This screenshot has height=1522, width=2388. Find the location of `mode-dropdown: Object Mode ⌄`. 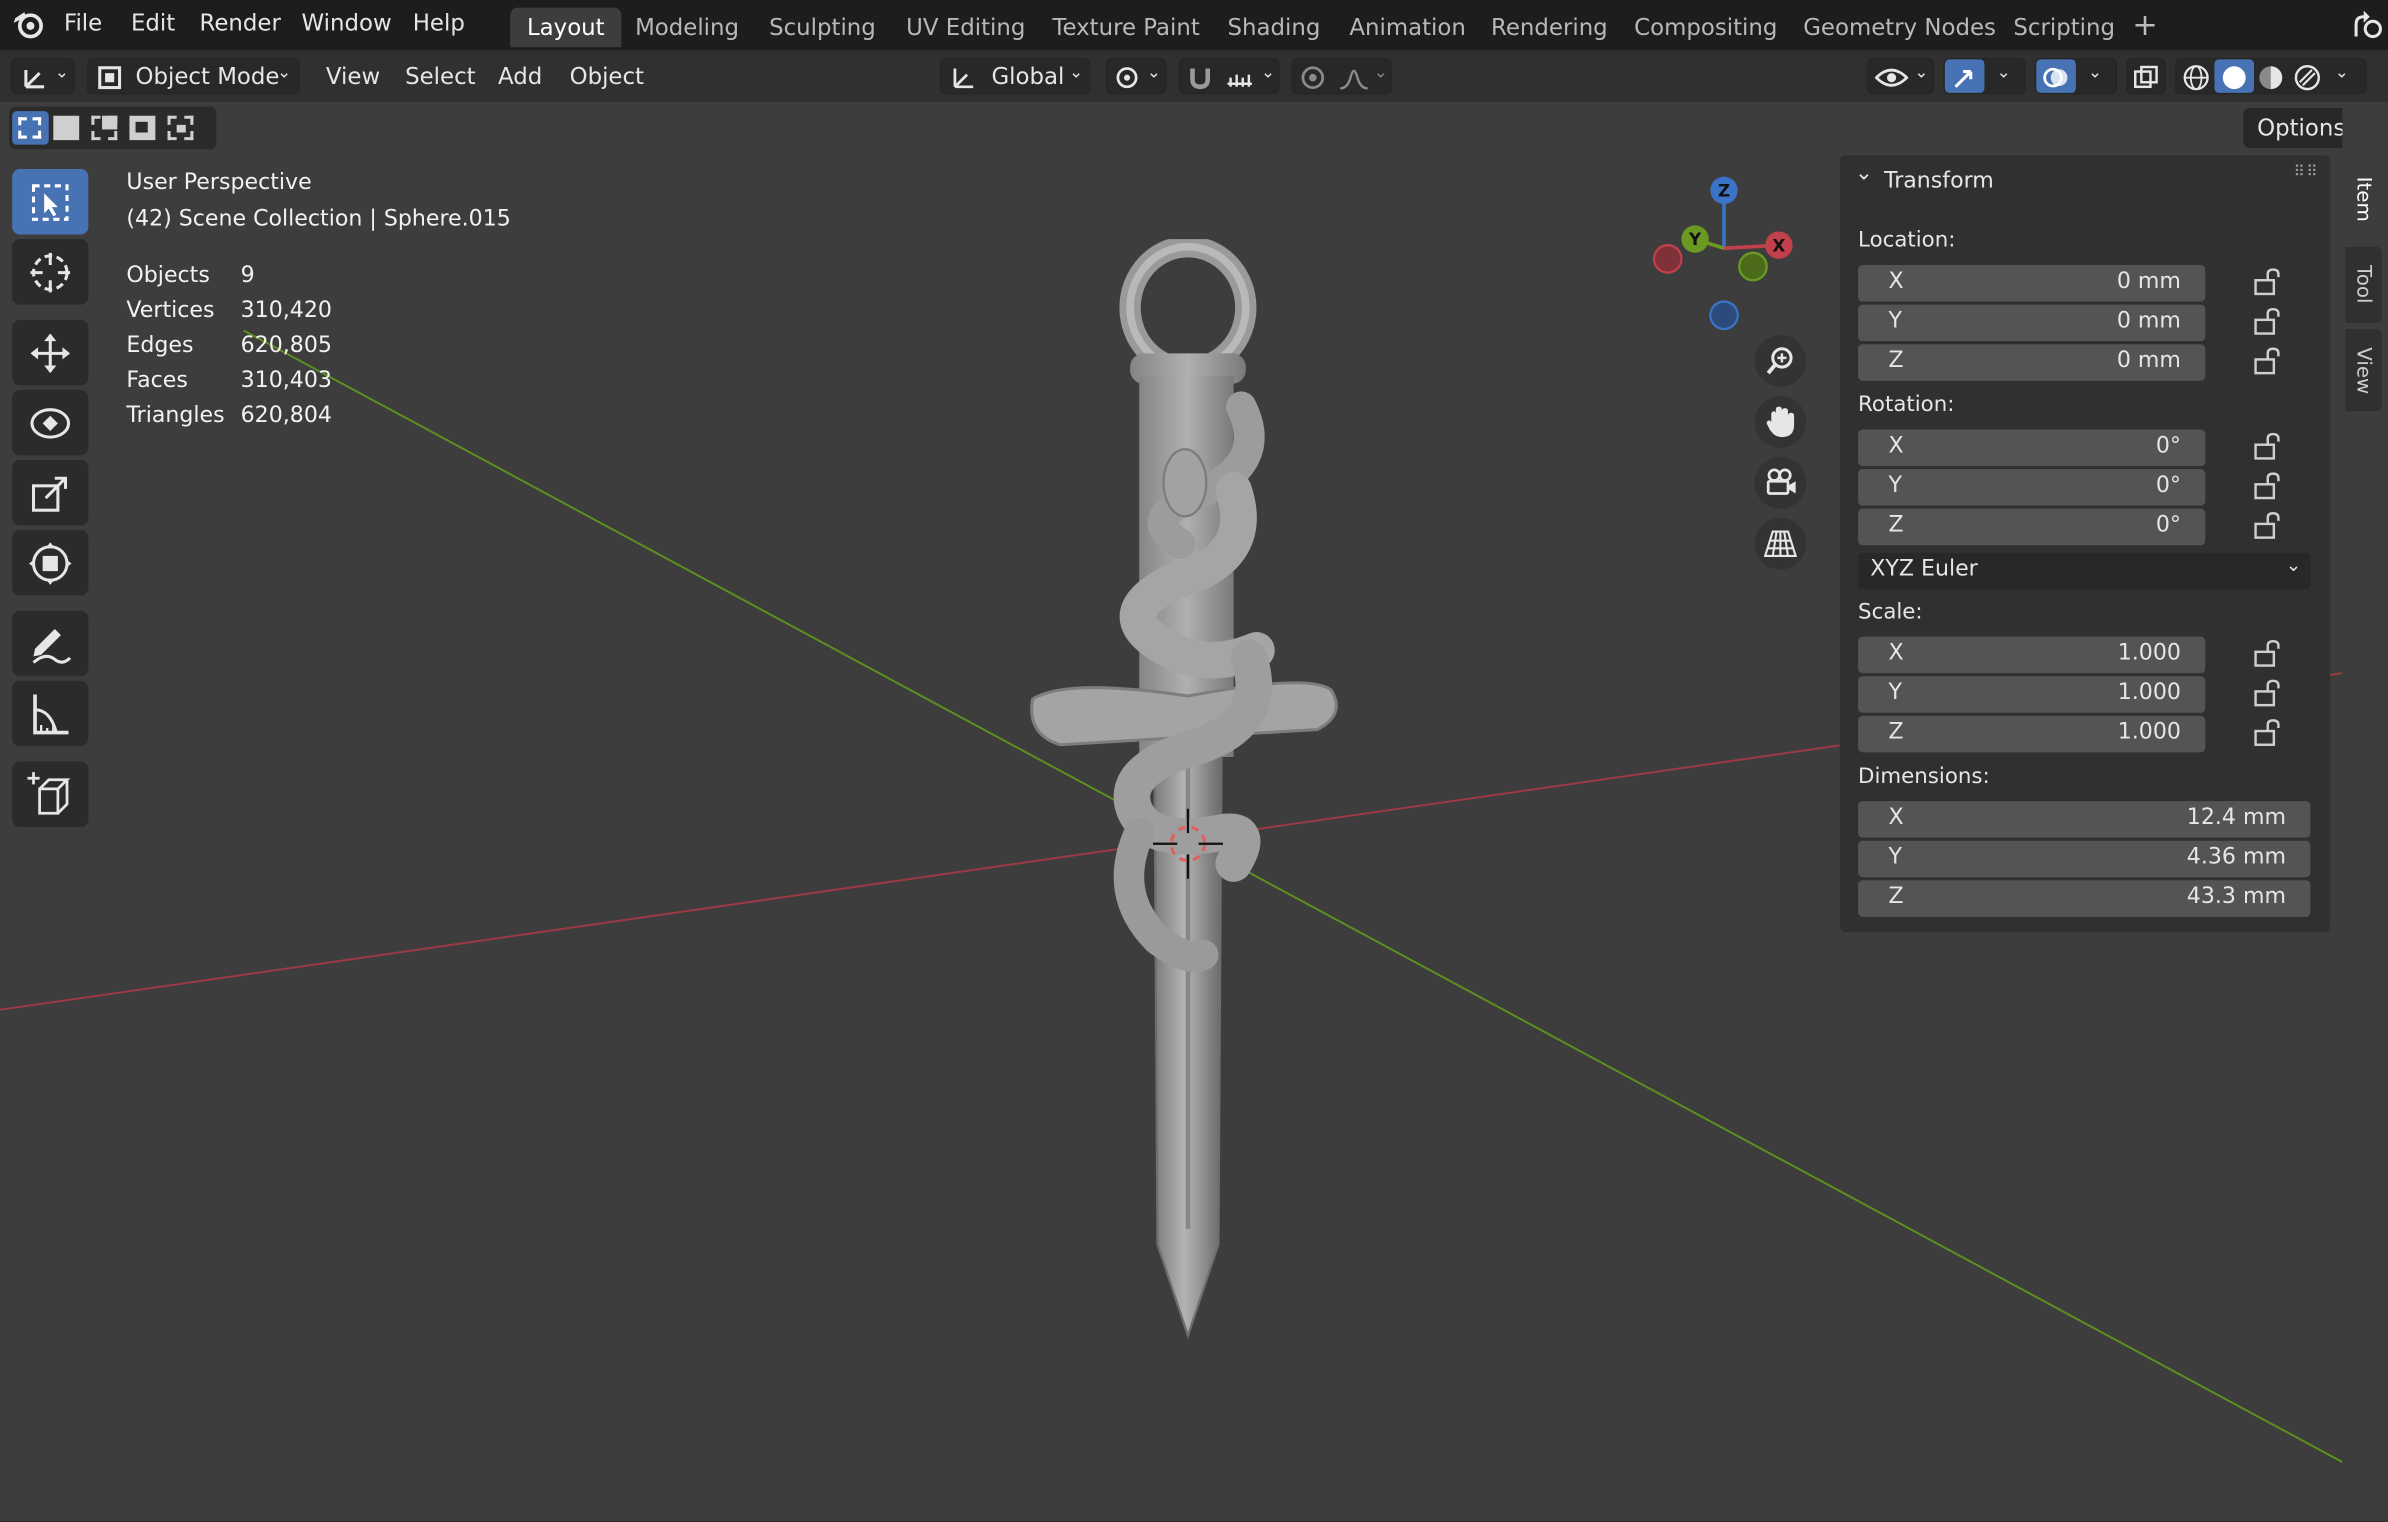

mode-dropdown: Object Mode ⌄ is located at coordinates (193, 76).